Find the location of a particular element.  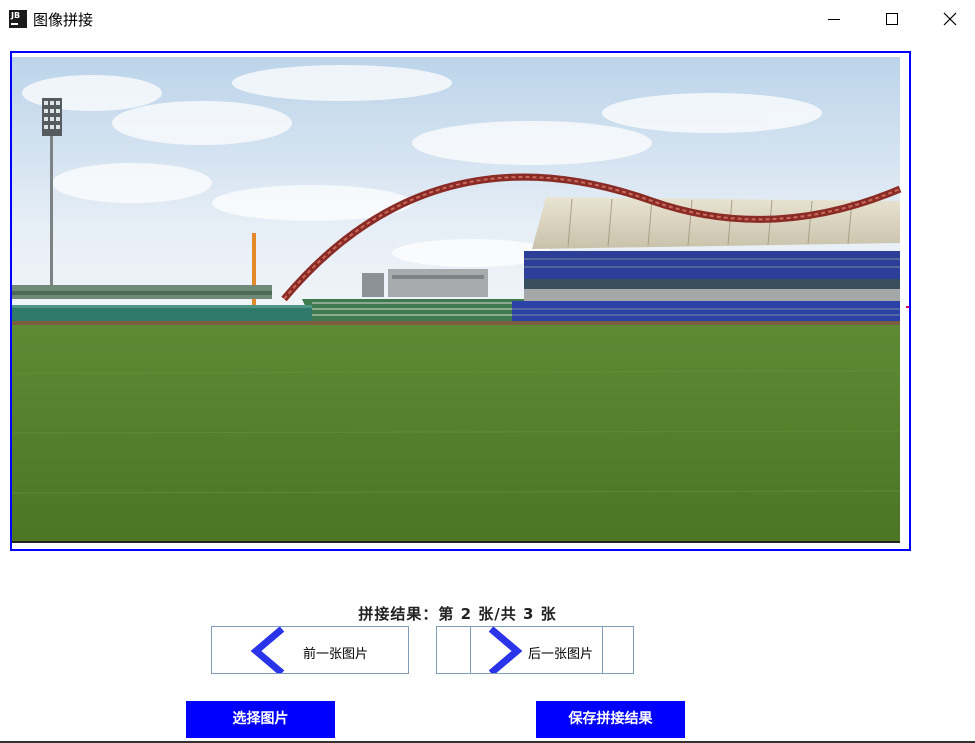

close-icon is located at coordinates (950, 19).